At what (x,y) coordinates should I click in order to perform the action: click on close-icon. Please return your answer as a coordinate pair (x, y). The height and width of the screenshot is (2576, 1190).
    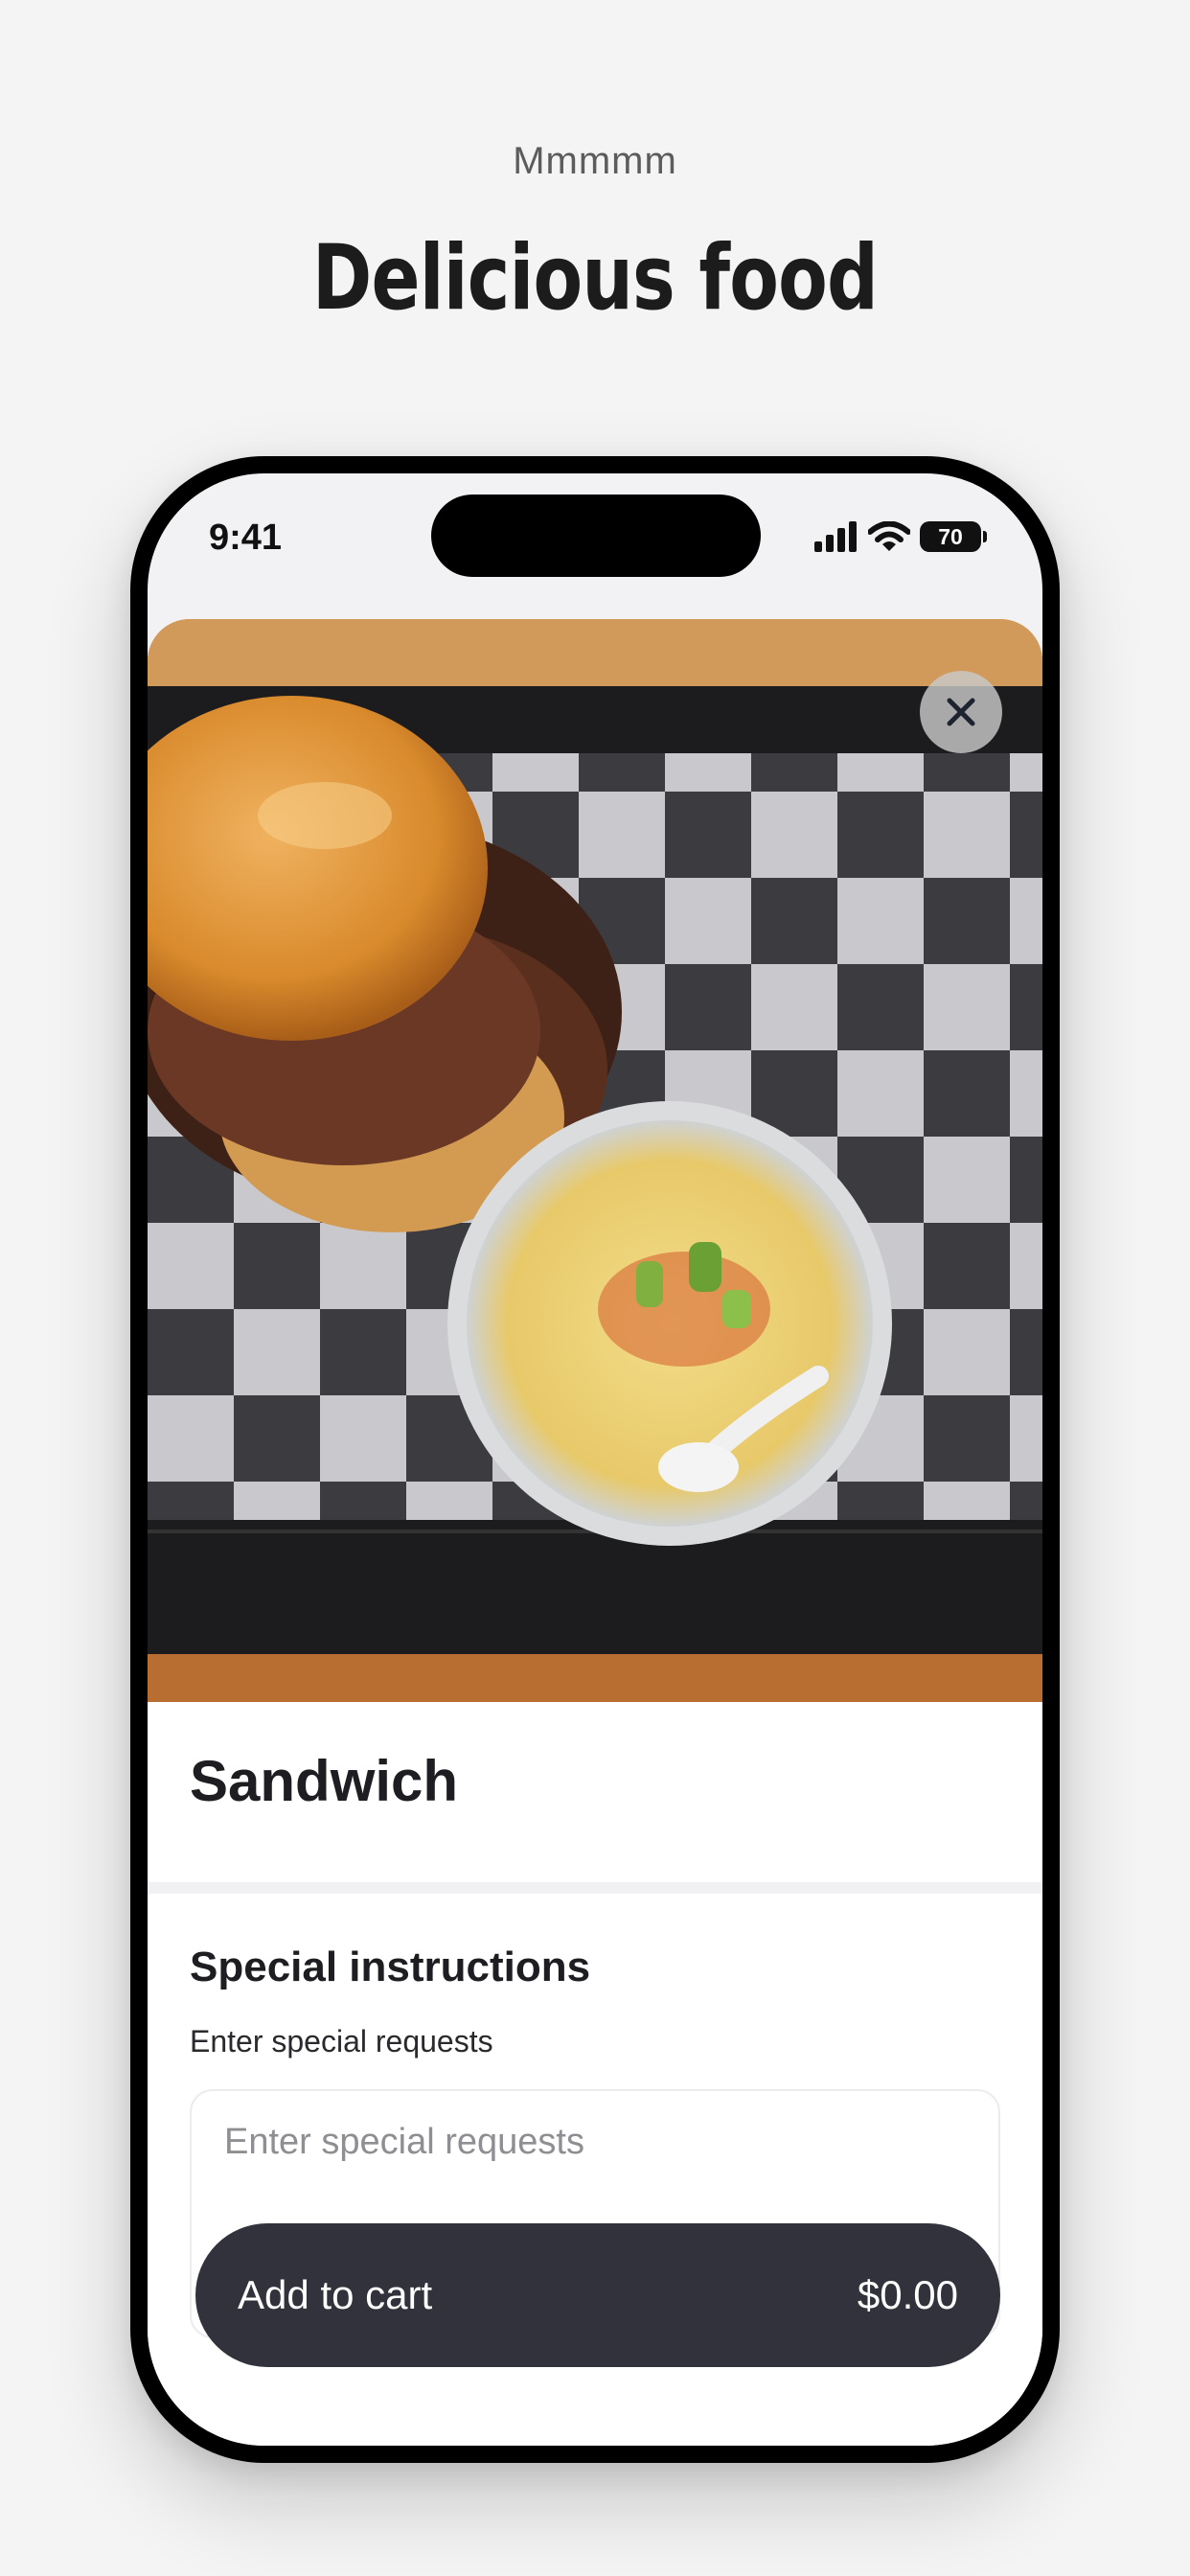
    Looking at the image, I should click on (961, 712).